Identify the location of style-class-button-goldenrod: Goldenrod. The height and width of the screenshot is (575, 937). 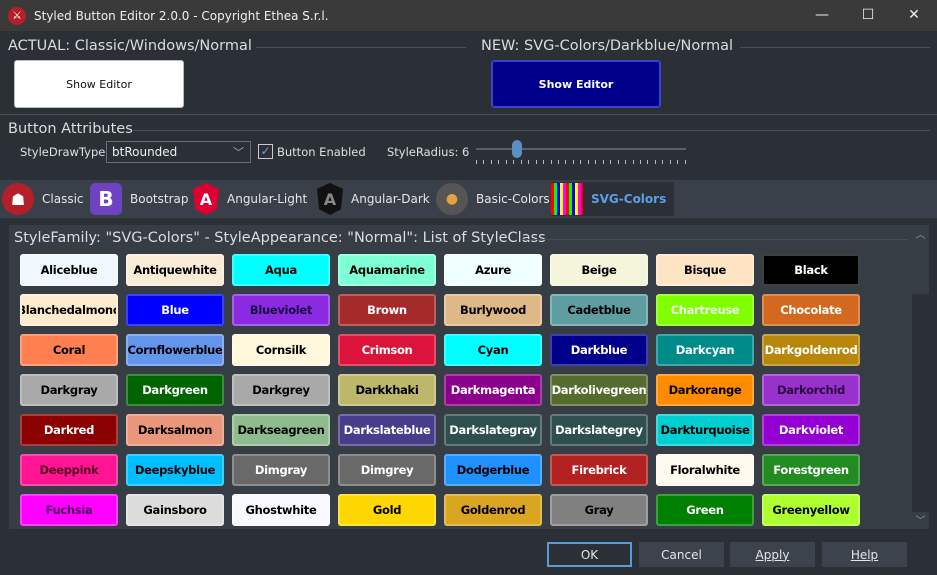
(493, 510).